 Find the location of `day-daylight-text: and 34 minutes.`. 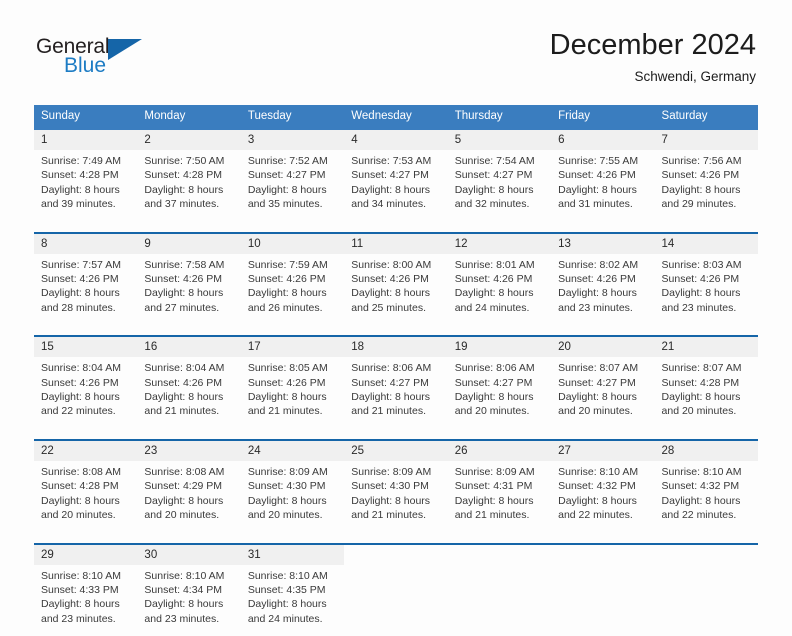

day-daylight-text: and 34 minutes. is located at coordinates (397, 204).